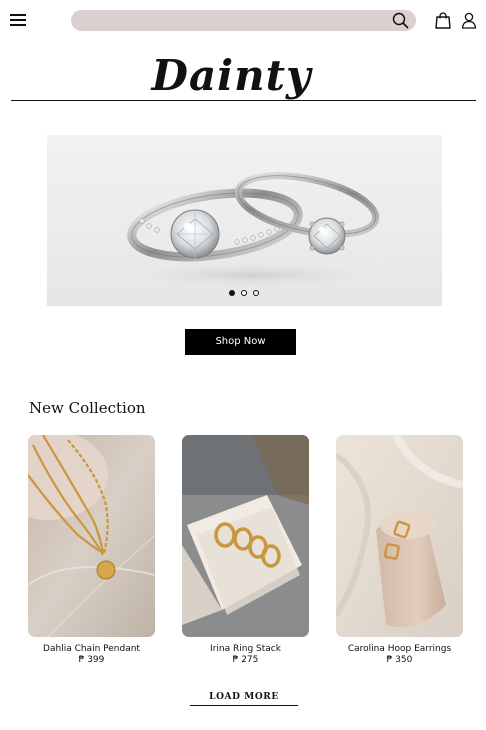  I want to click on user-account-icon, so click(469, 20).